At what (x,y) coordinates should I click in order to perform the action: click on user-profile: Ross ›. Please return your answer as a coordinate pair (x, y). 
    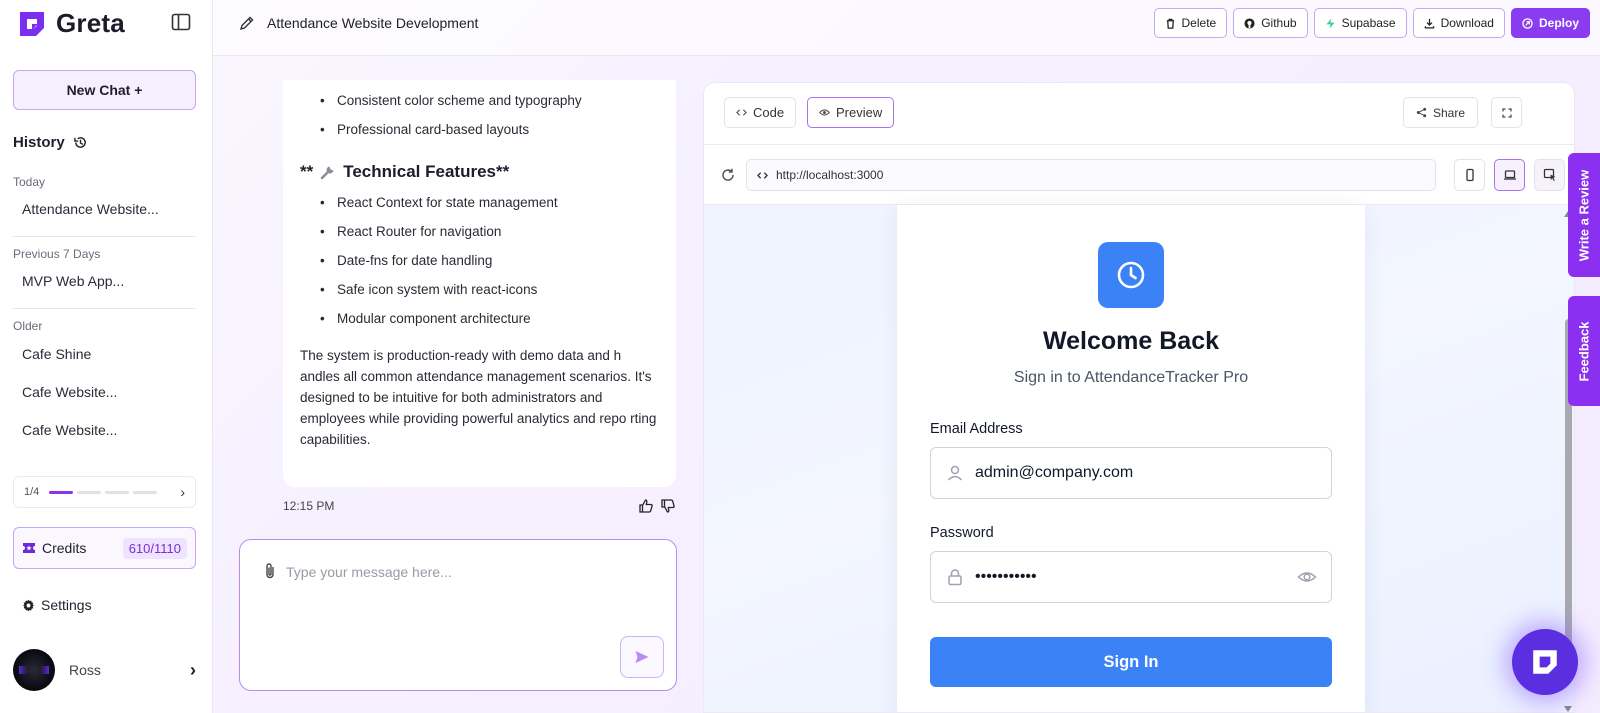
    Looking at the image, I should click on (104, 670).